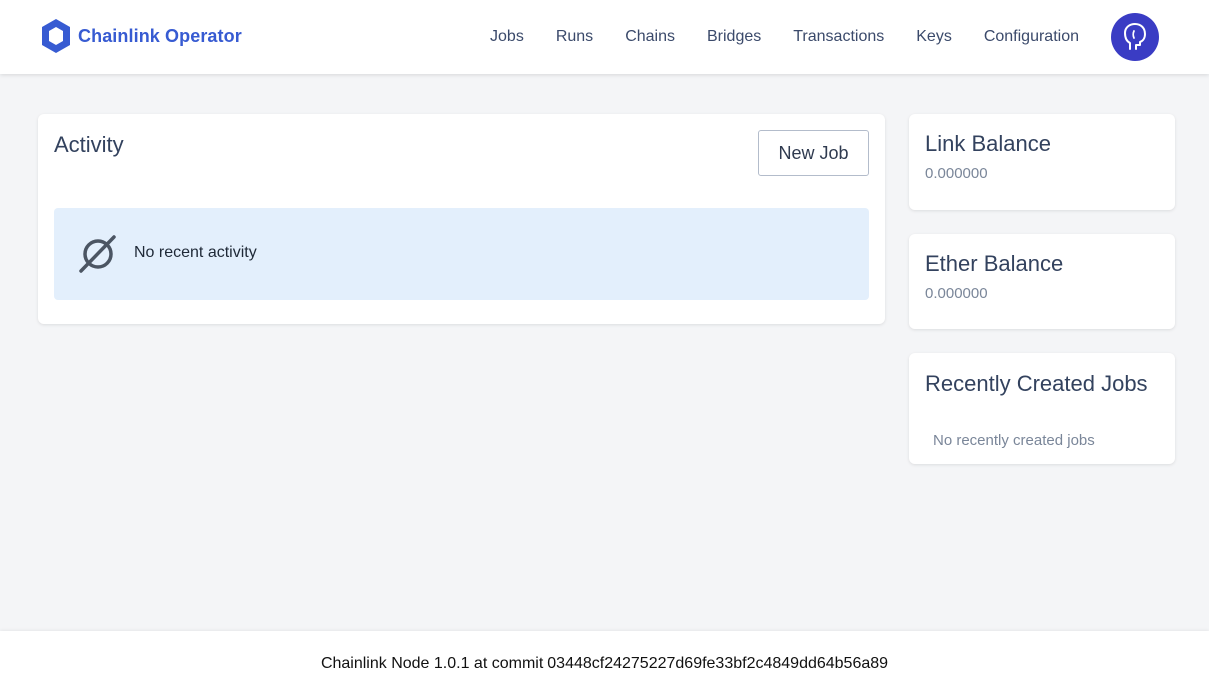 This screenshot has width=1209, height=697. What do you see at coordinates (956, 173) in the screenshot?
I see `link-balance-value: 0.000000` at bounding box center [956, 173].